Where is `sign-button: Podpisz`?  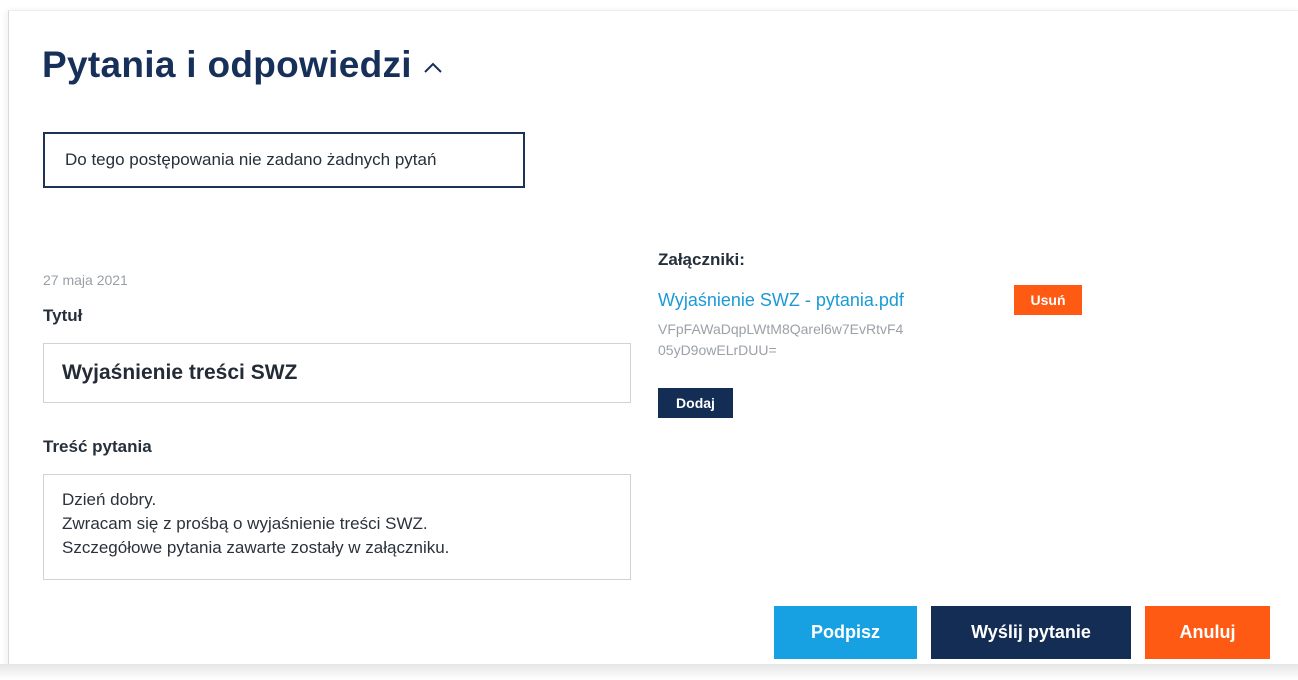
sign-button: Podpisz is located at coordinates (845, 632).